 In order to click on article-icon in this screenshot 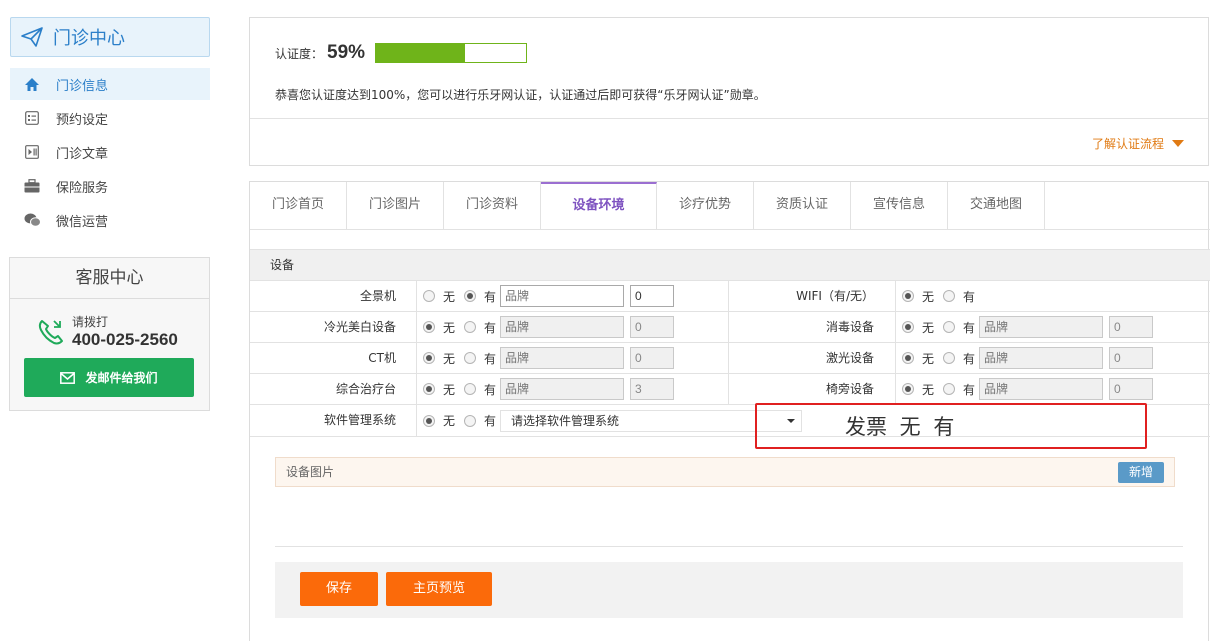, I will do `click(32, 152)`.